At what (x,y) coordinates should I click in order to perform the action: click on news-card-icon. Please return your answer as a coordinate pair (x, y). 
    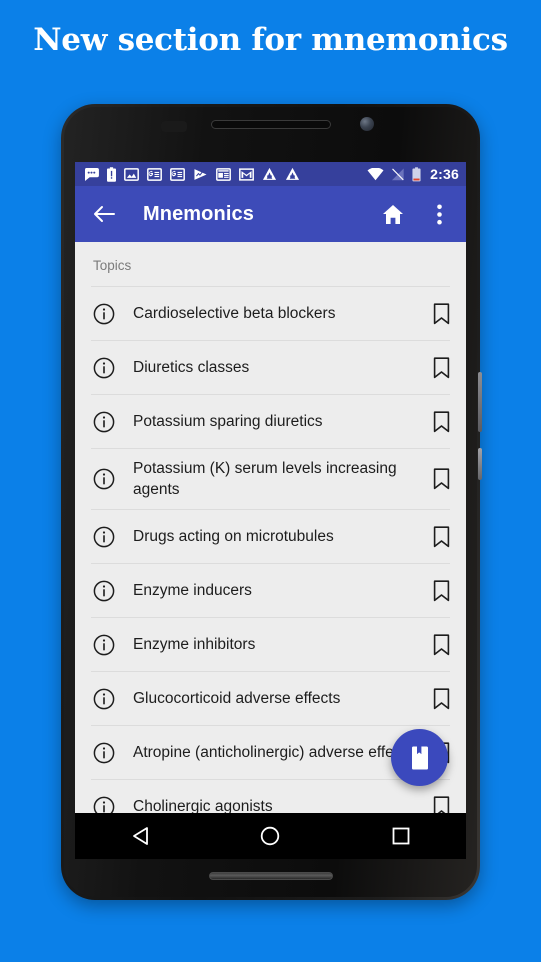
    Looking at the image, I should click on (223, 174).